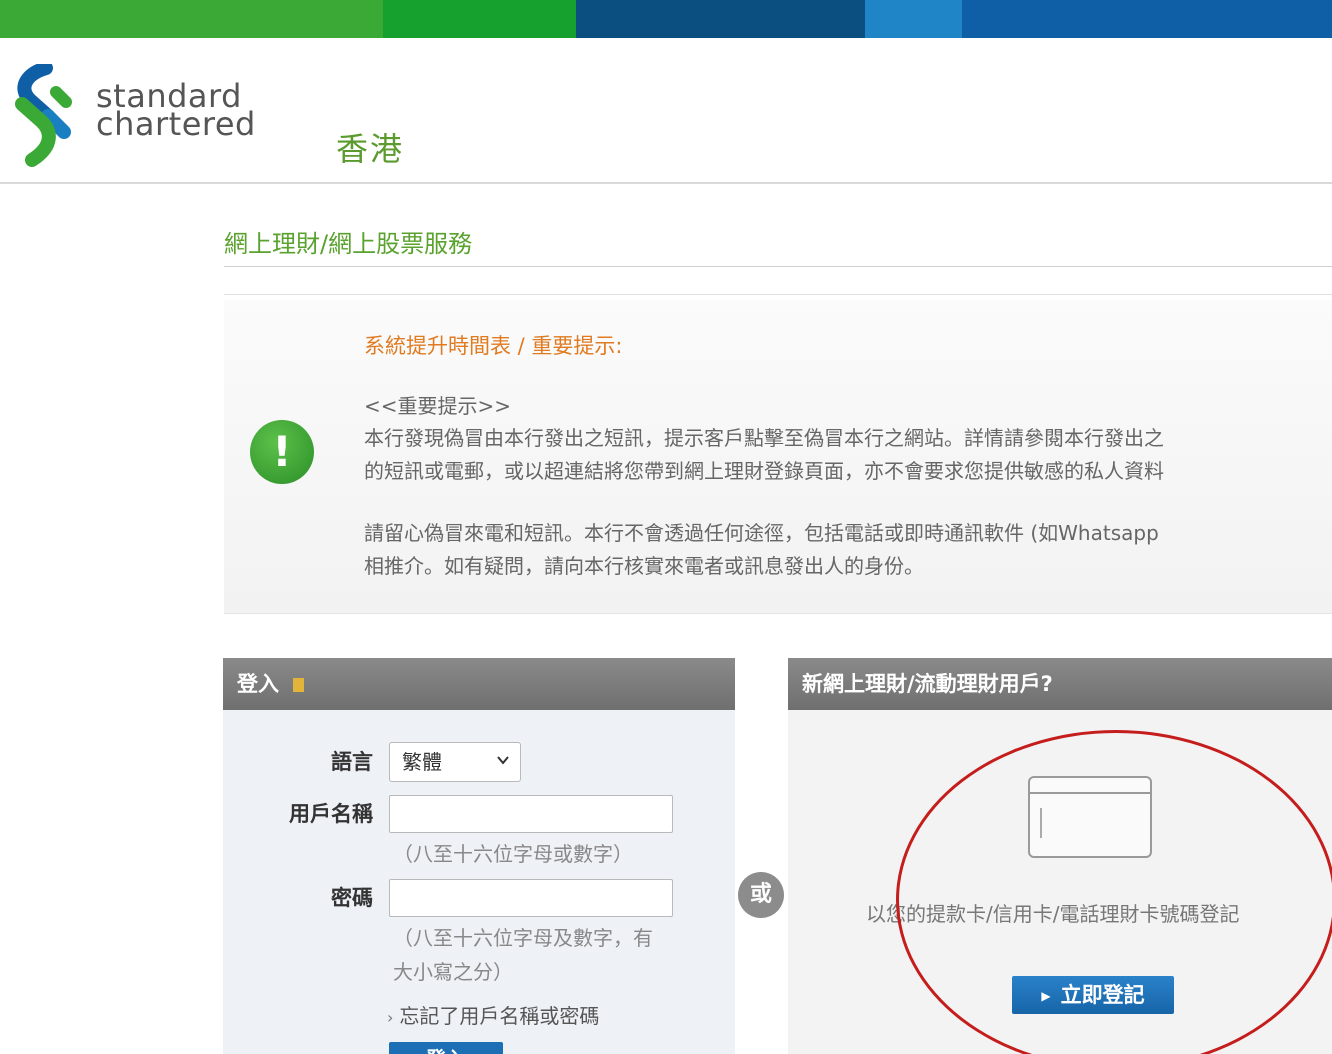 The height and width of the screenshot is (1054, 1332). I want to click on notice-line: 本行發現偽冒由本行發出之短訊，提示客戶點擊至偽冒本行之網站。詳情請參閱本行發出之, so click(764, 438).